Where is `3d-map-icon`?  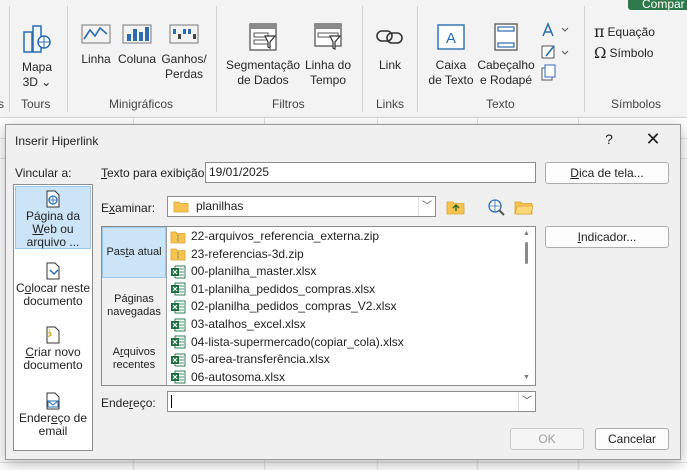 3d-map-icon is located at coordinates (37, 39).